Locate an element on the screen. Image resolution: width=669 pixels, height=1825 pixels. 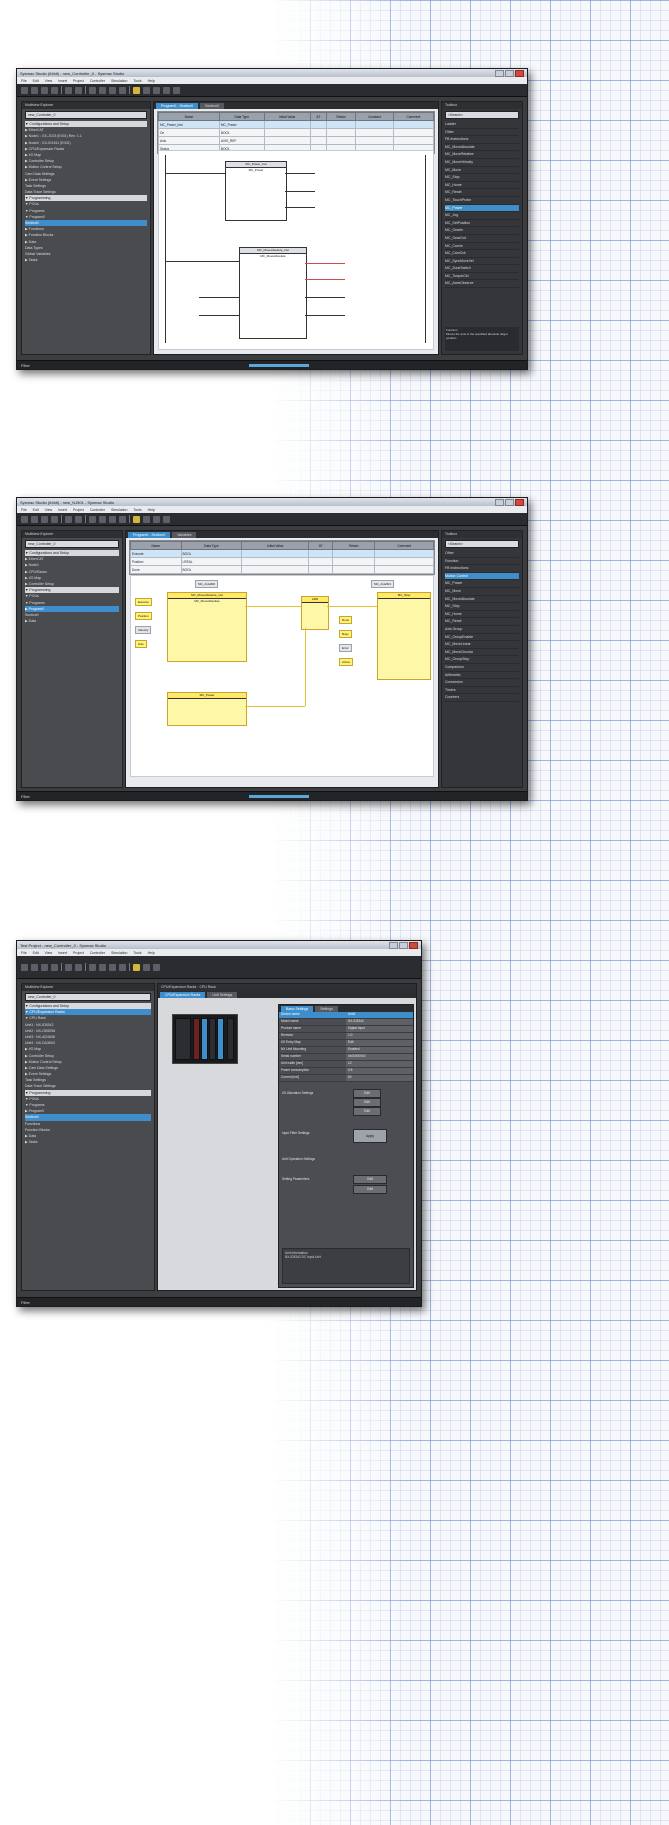
menu-controller: Controller is located at coordinates (97, 81).